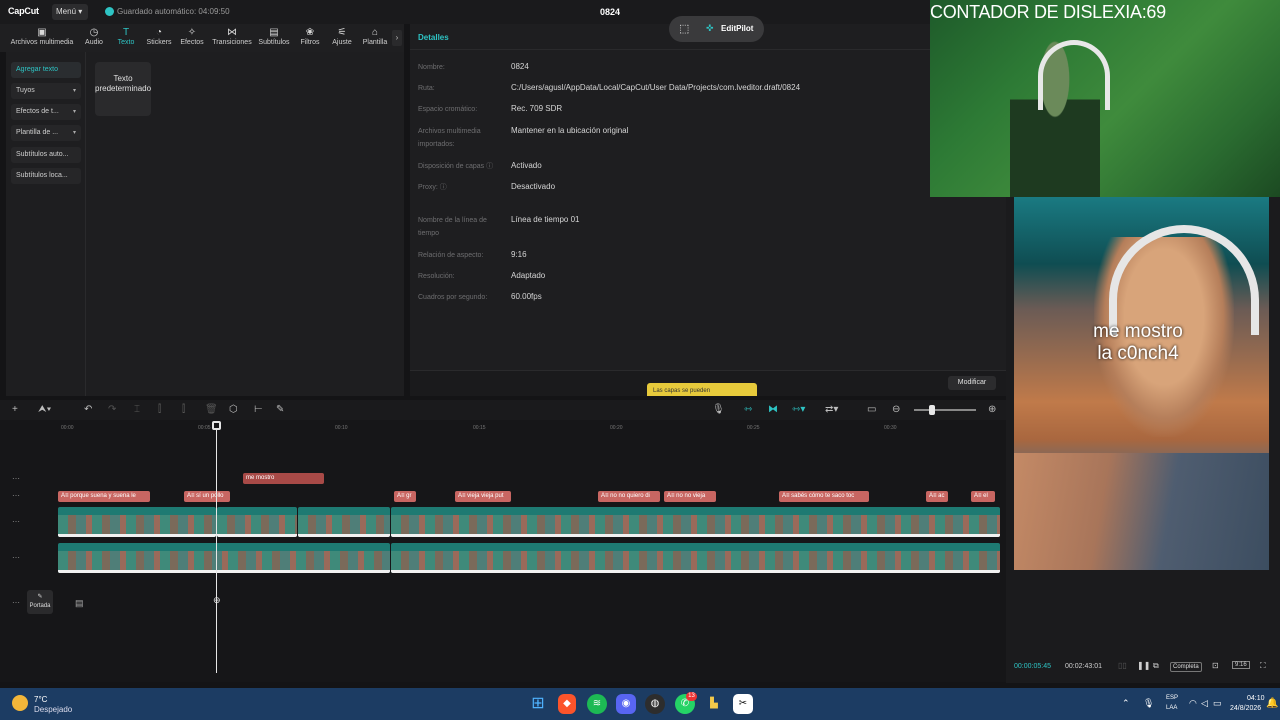  Describe the element at coordinates (274, 39) in the screenshot. I see `tab-subtitles: ▤ Subtítulos` at that location.